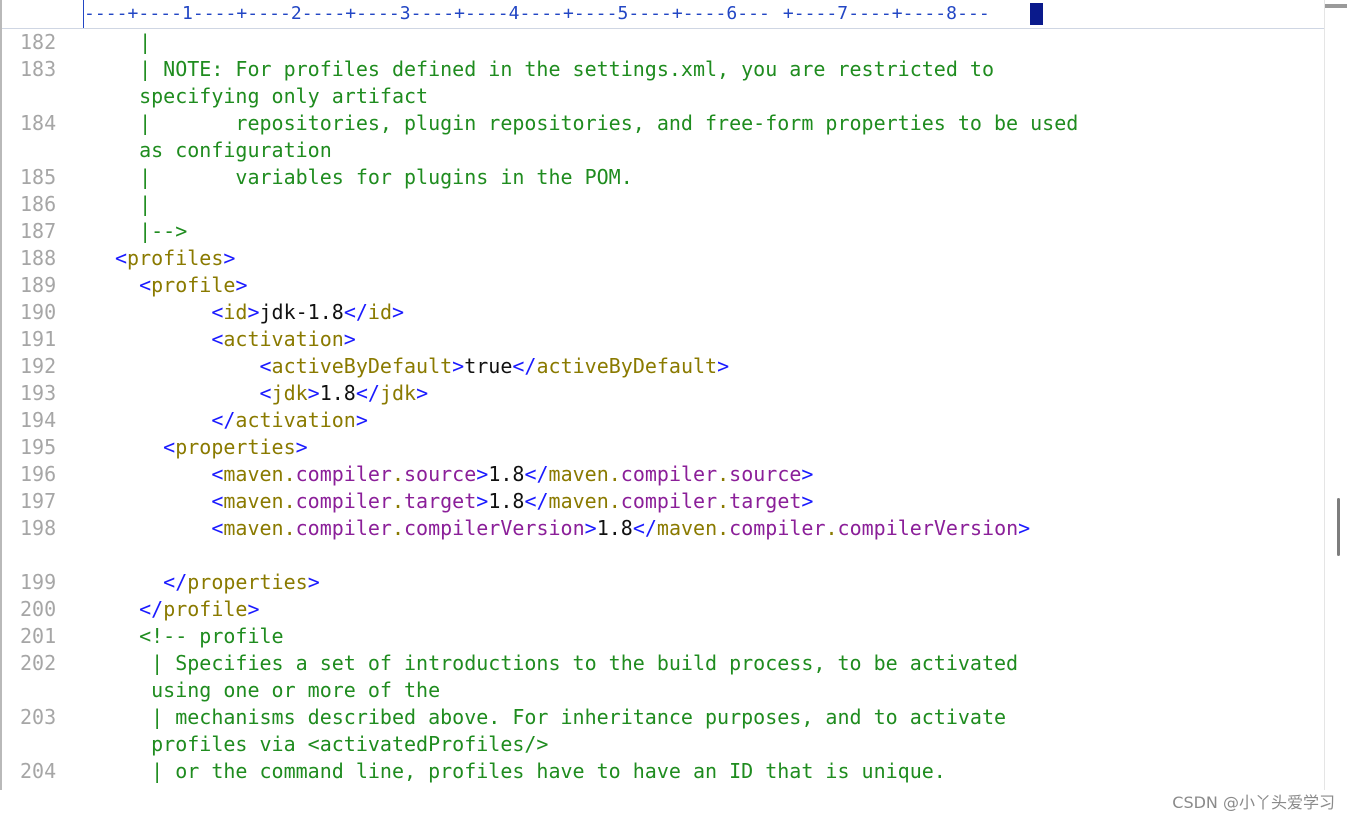 This screenshot has width=1347, height=818. What do you see at coordinates (494, 366) in the screenshot?
I see `line-text: <activeByDefault>true</activeByDefault>` at bounding box center [494, 366].